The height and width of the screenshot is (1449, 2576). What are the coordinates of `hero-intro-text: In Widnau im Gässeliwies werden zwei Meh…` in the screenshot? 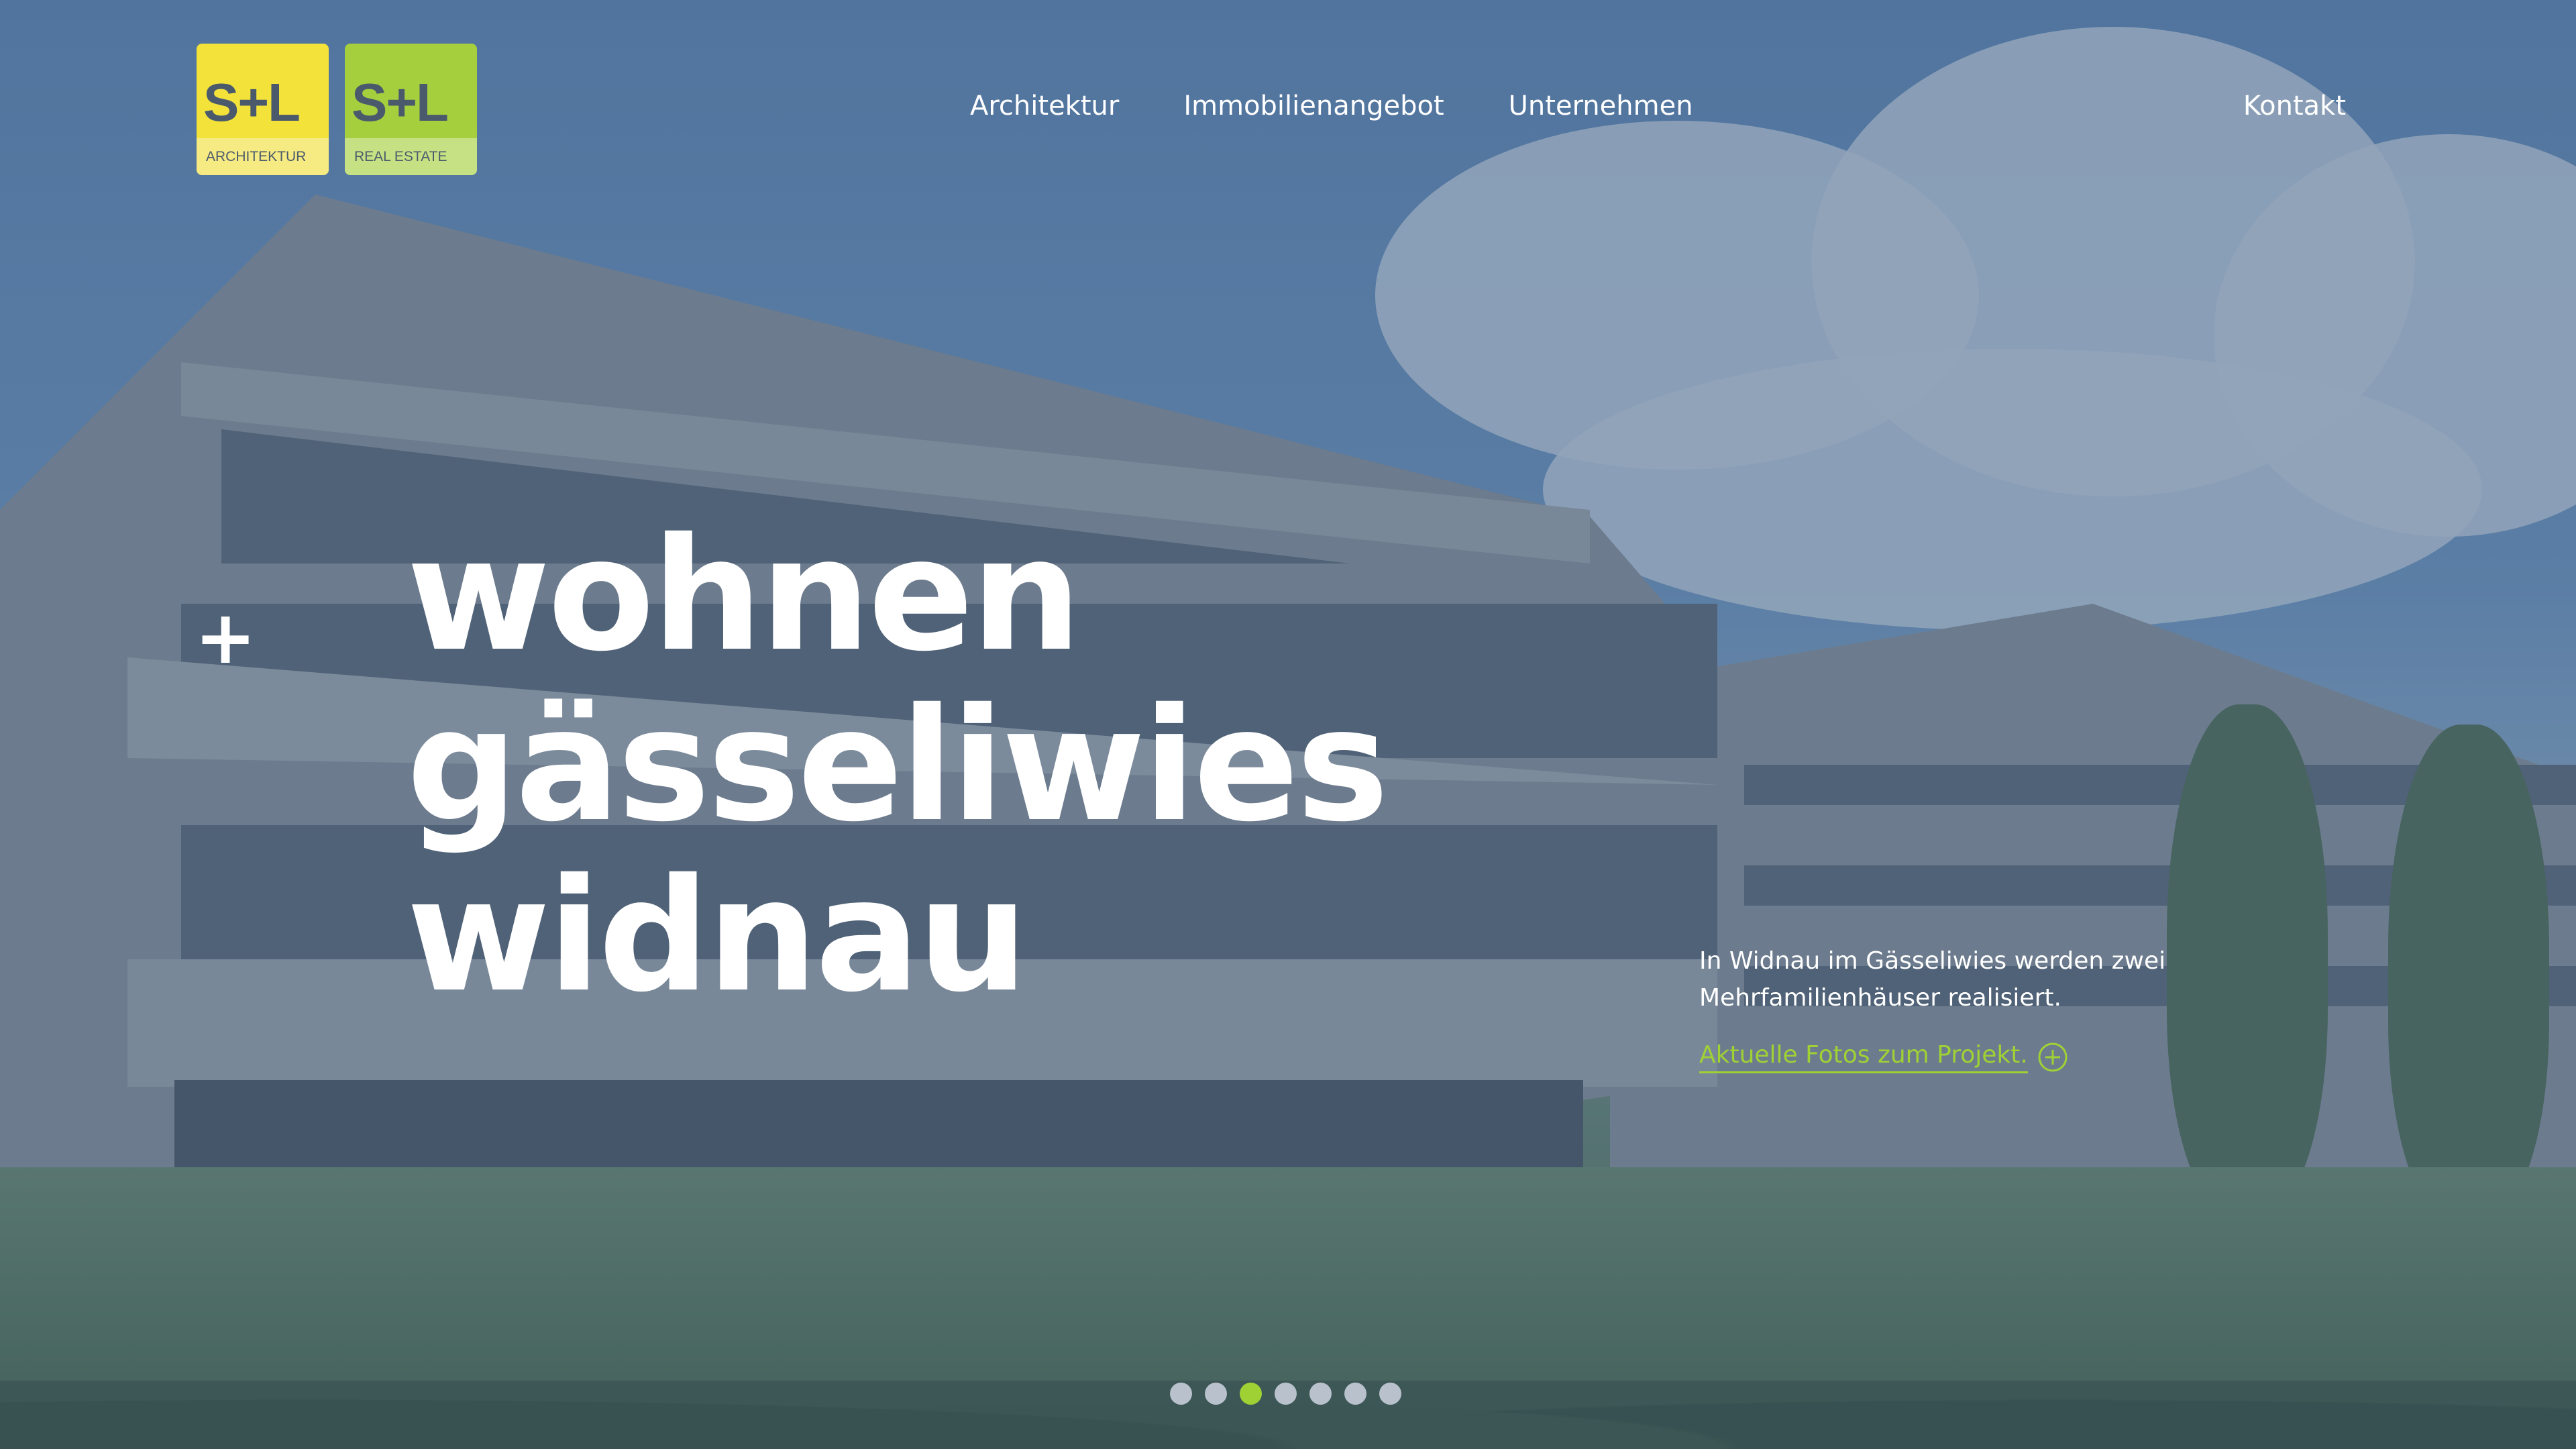 It's located at (1932, 979).